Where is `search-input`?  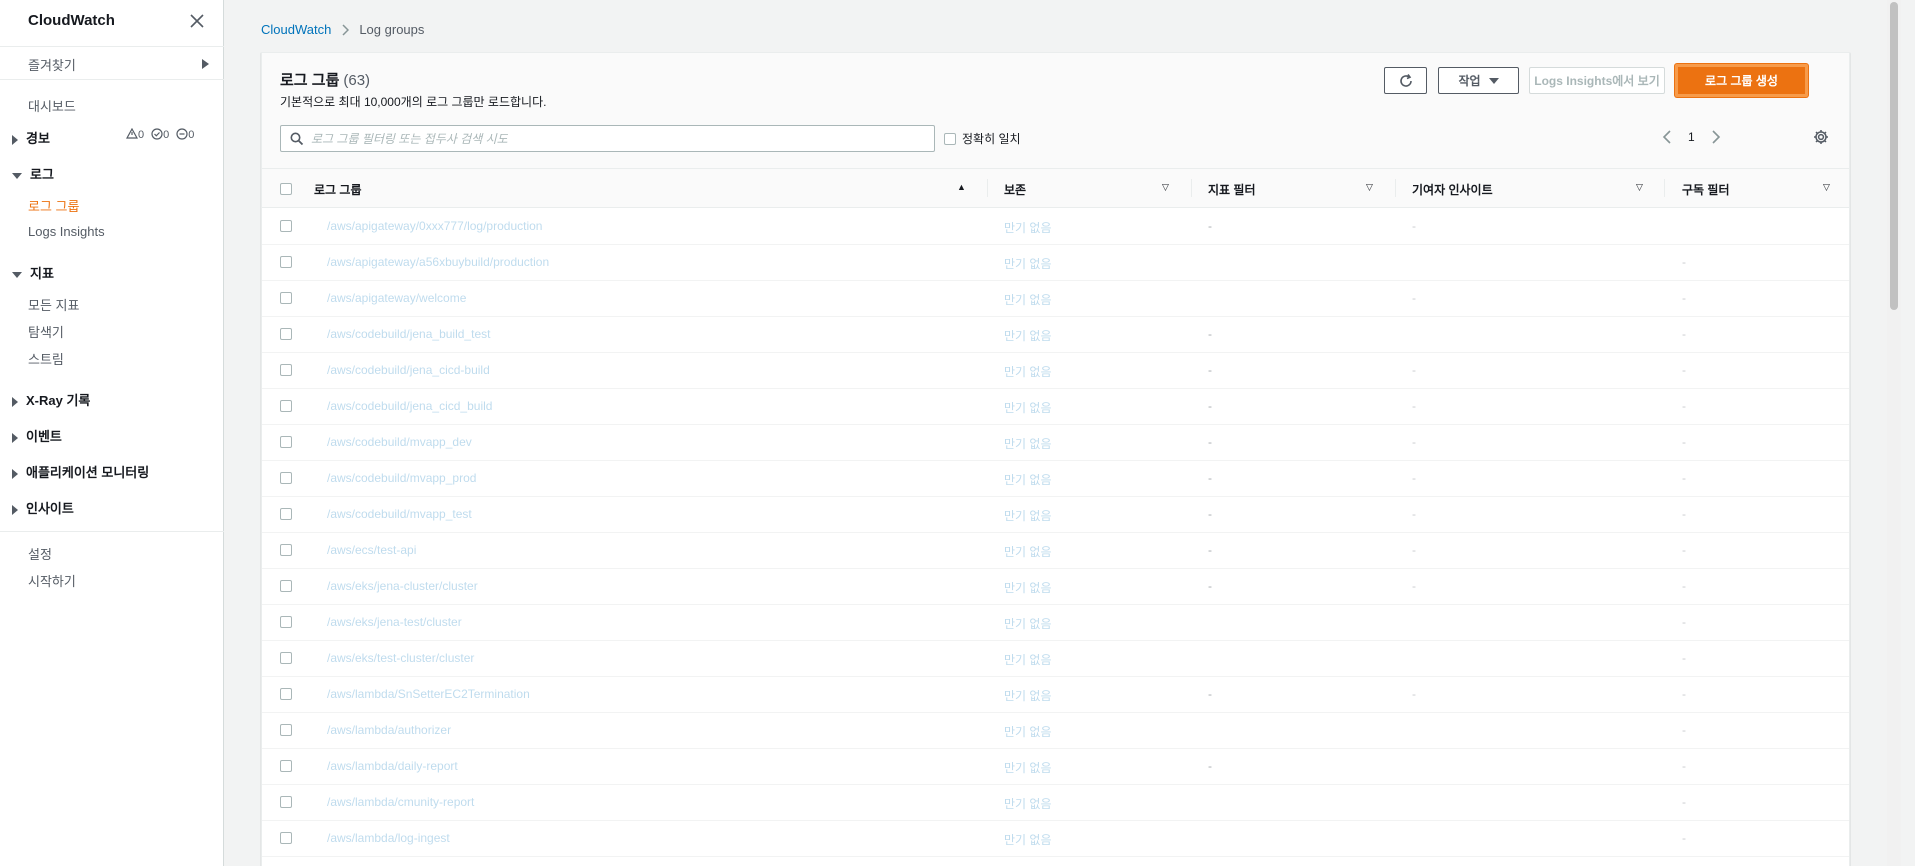
search-input is located at coordinates (616, 138).